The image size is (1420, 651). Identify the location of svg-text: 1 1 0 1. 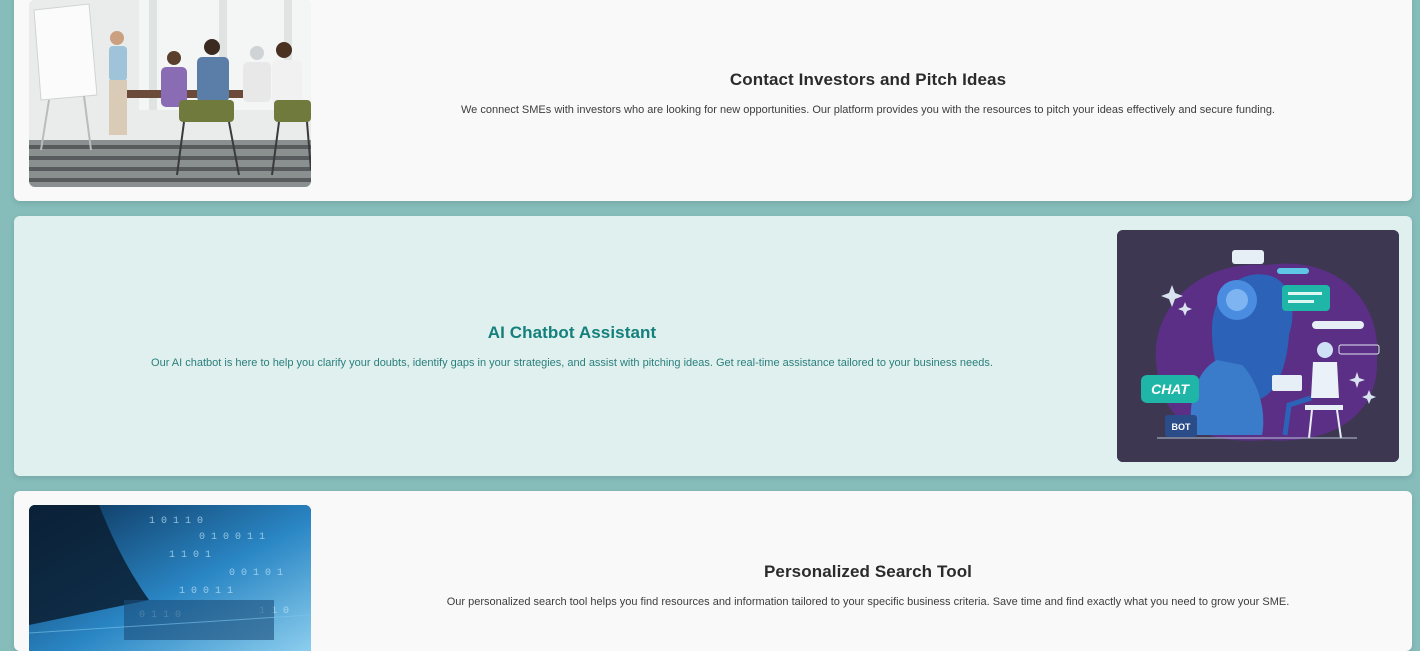
(190, 555).